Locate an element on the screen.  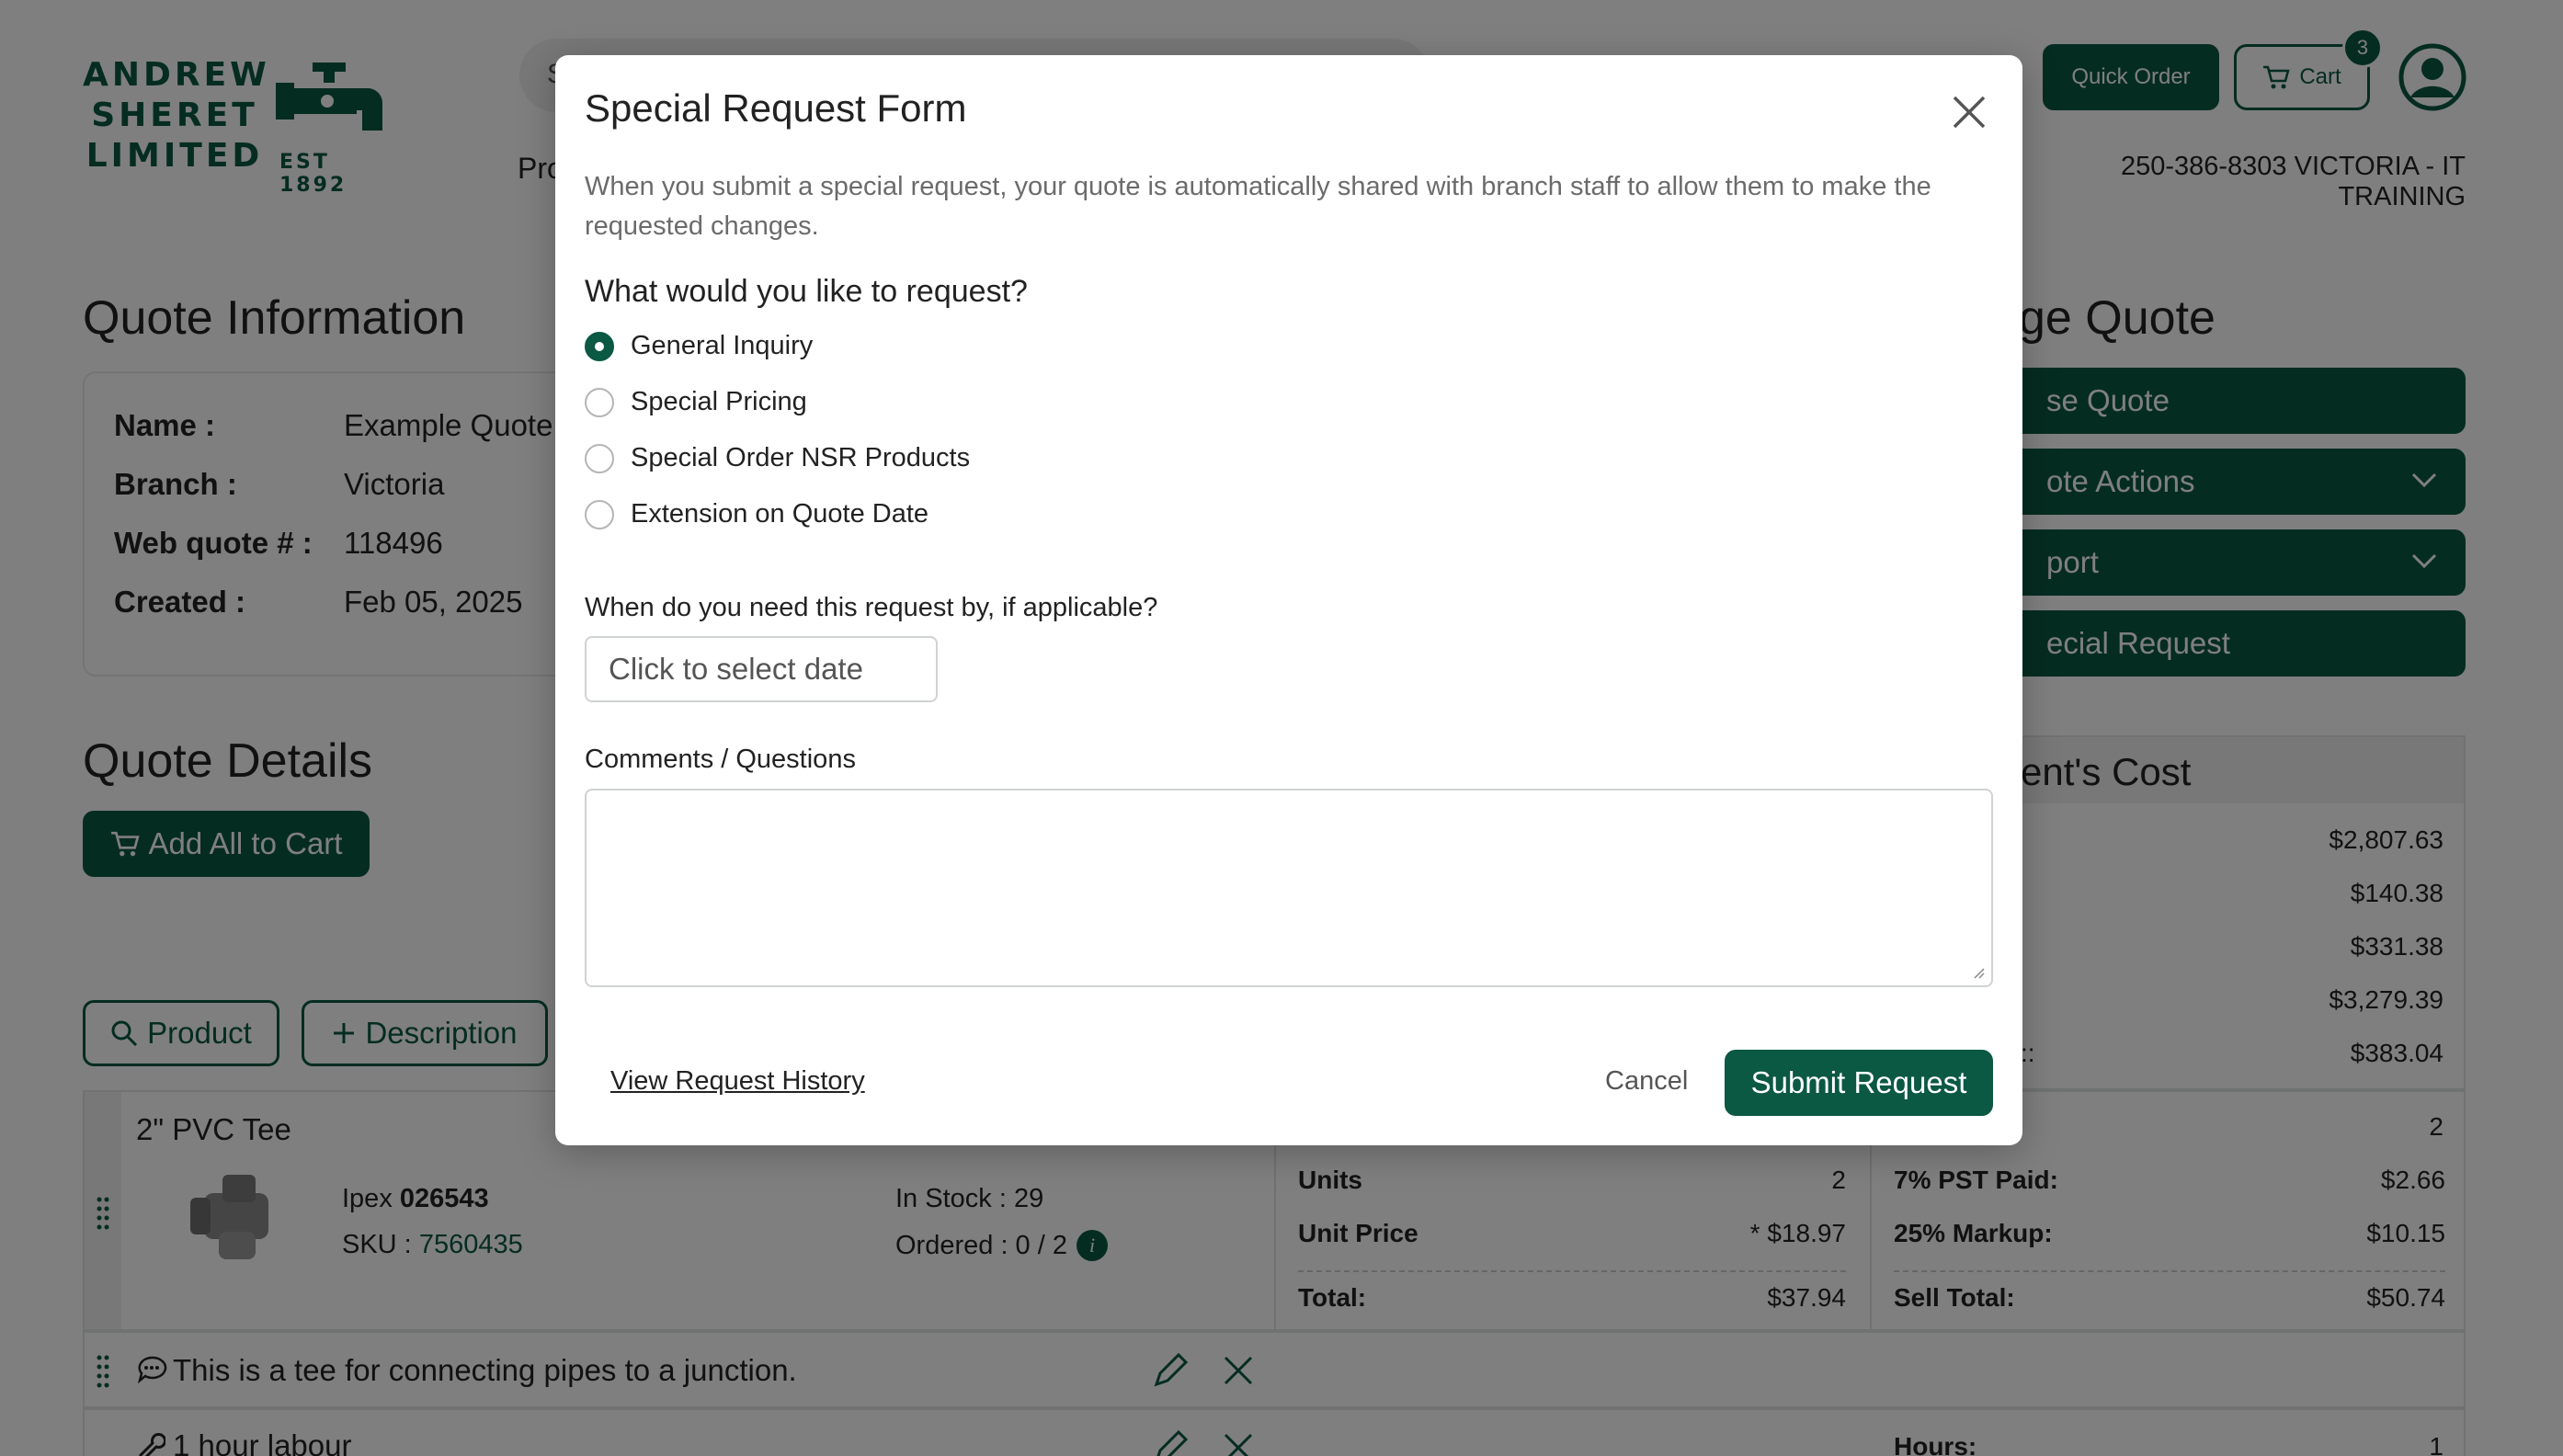
radio-checked-indicator is located at coordinates (599, 346).